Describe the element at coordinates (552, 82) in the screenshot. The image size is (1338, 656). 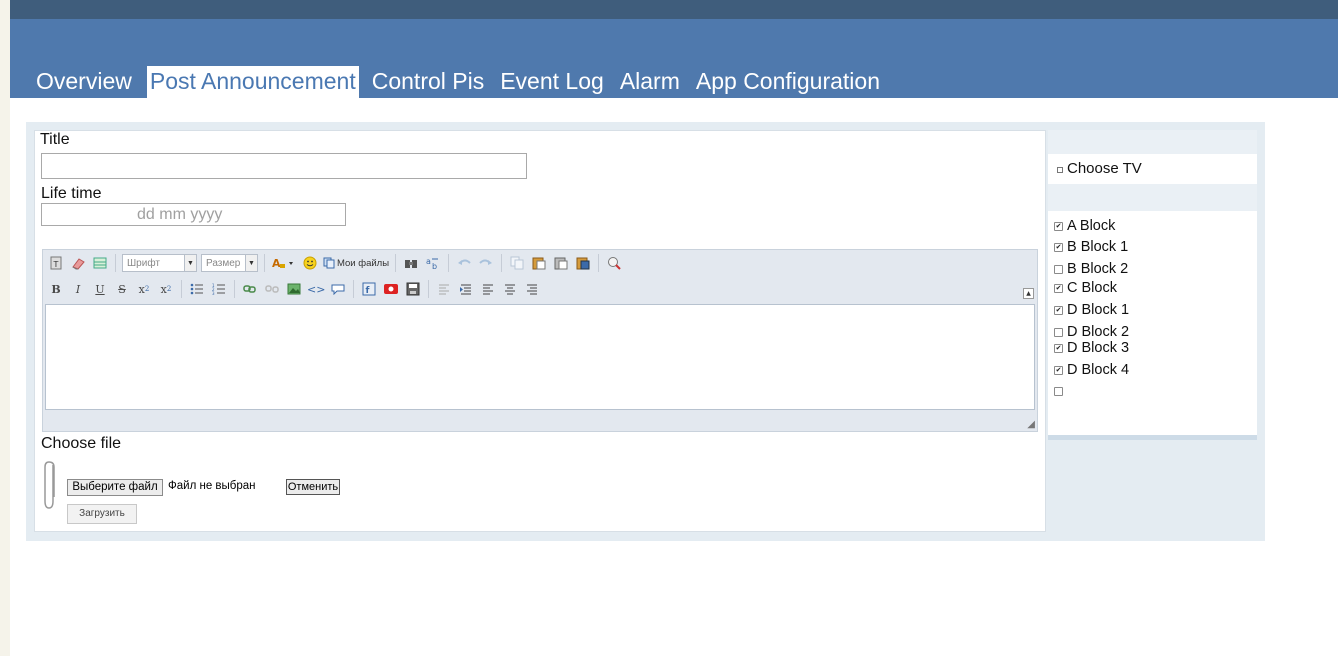
I see `tab-event-log: Event Log` at that location.